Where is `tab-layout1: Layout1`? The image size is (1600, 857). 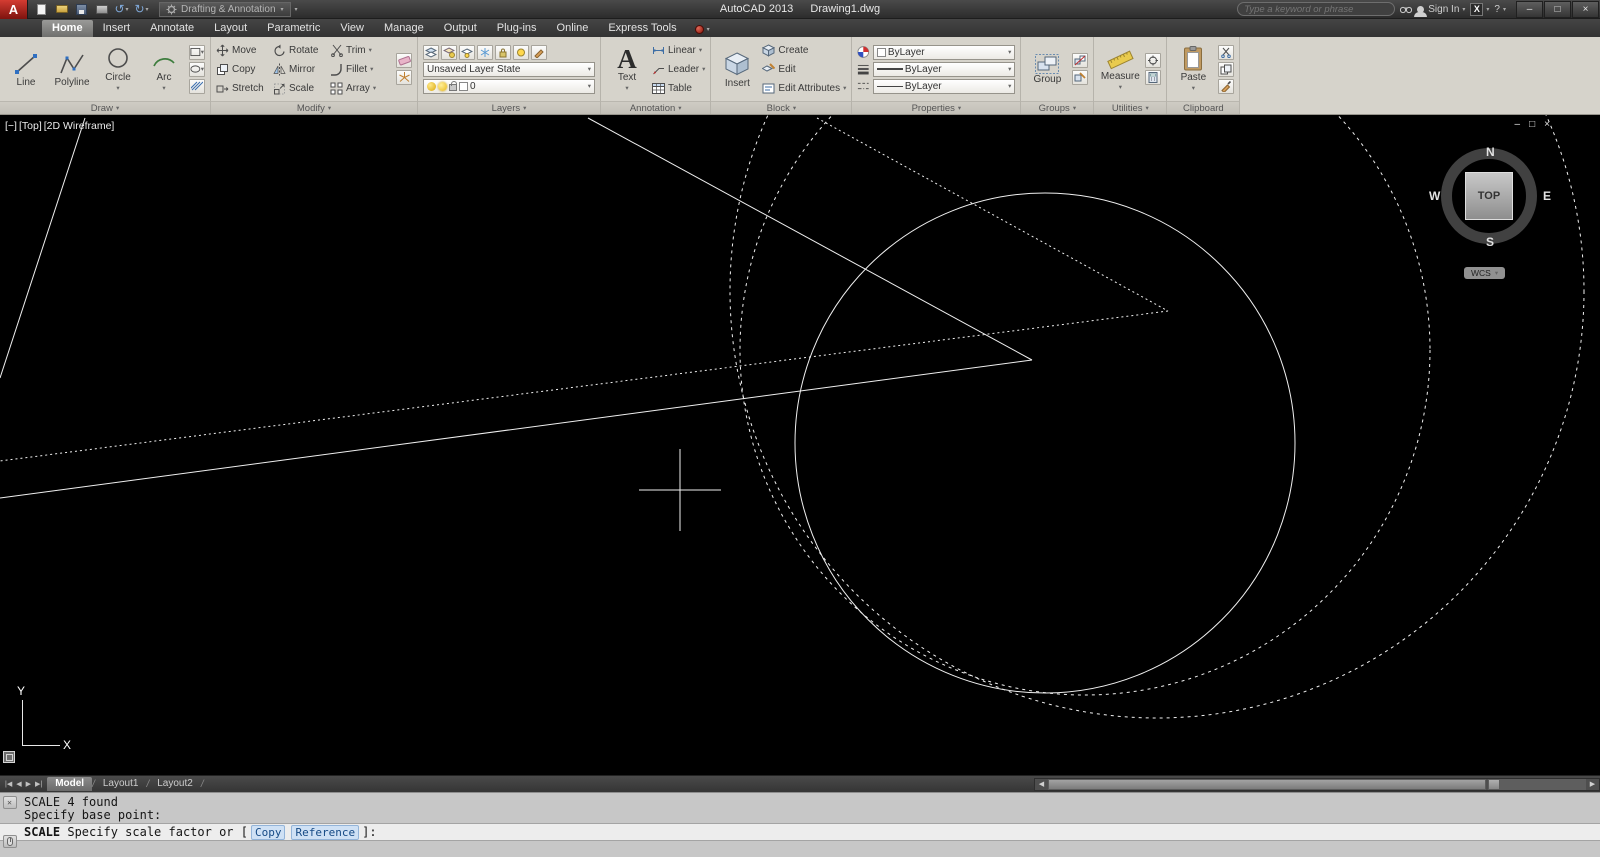
tab-layout1: Layout1 is located at coordinates (121, 784).